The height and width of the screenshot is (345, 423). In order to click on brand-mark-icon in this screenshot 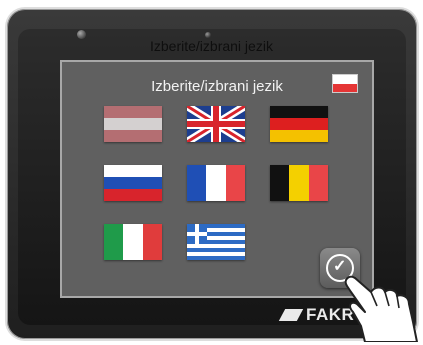, I will do `click(291, 315)`.